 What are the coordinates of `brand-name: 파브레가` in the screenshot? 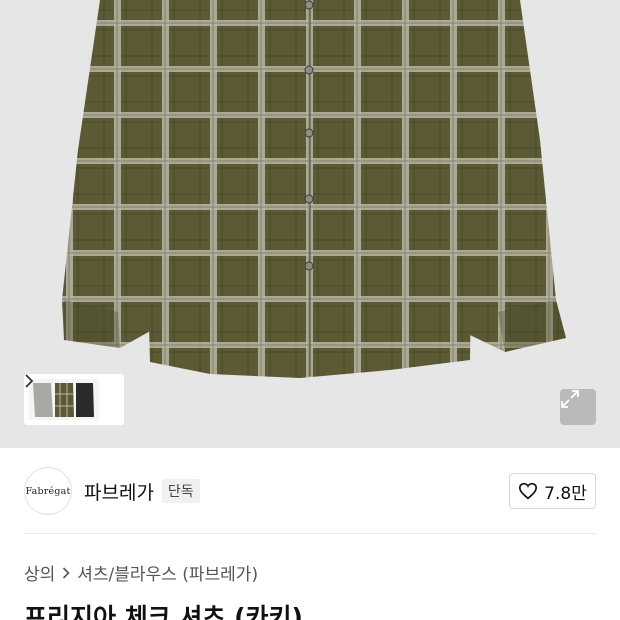 It's located at (119, 491).